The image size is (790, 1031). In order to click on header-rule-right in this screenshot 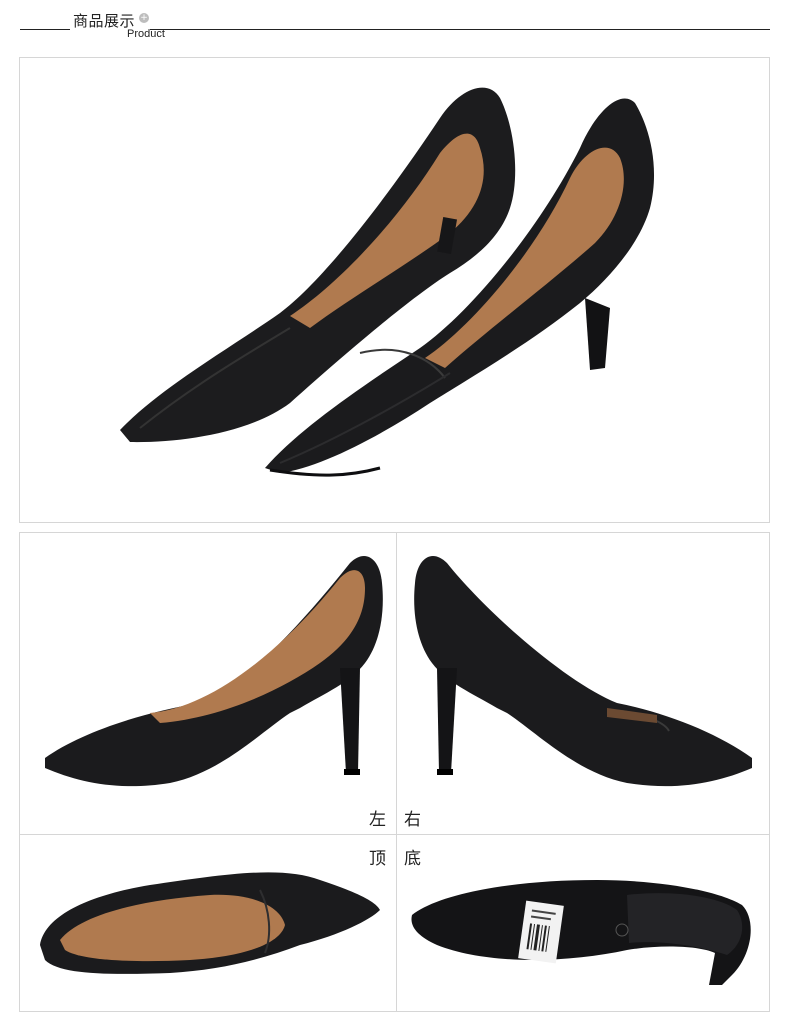, I will do `click(460, 29)`.